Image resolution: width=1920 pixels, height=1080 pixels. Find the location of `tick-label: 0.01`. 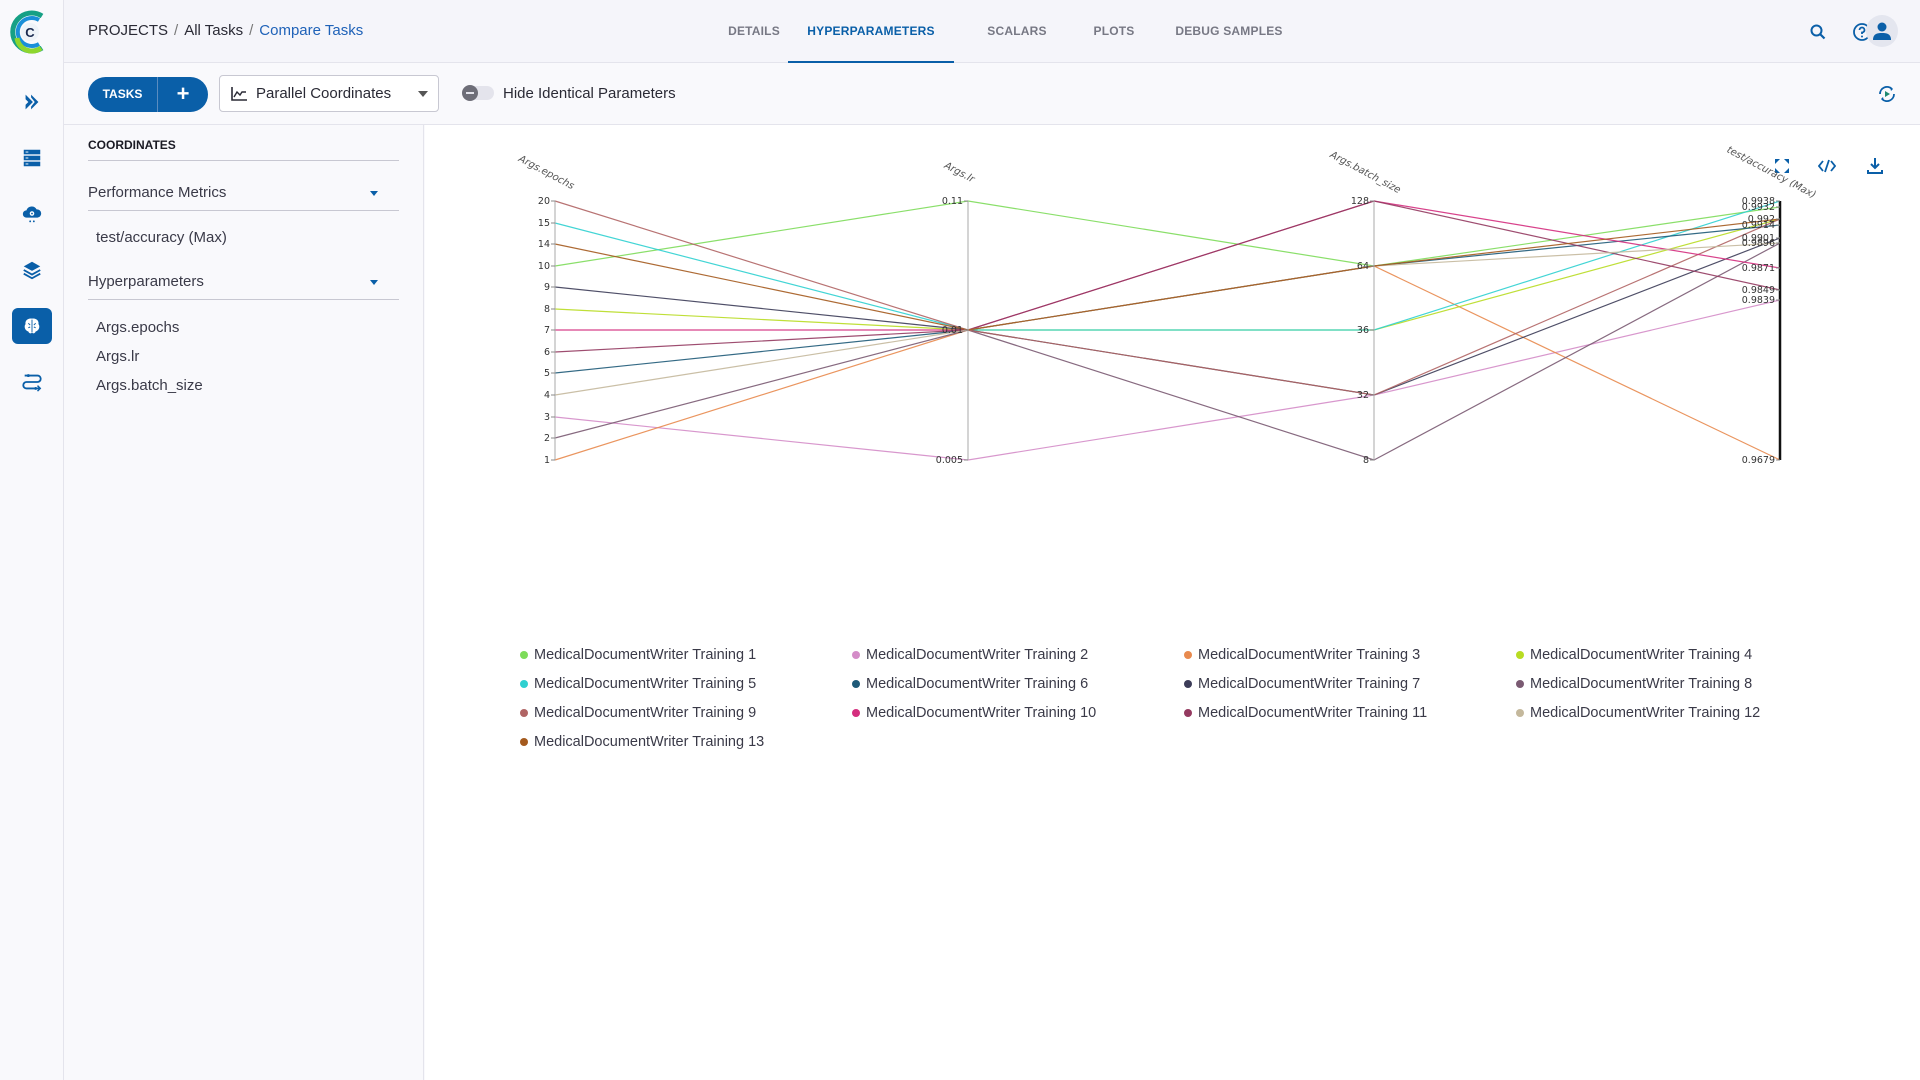

tick-label: 0.01 is located at coordinates (952, 330).